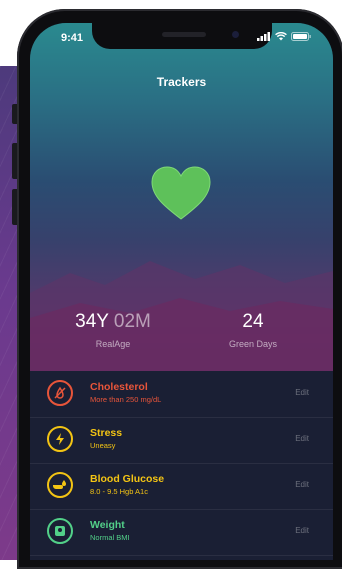 Image resolution: width=342 pixels, height=569 pixels. What do you see at coordinates (132, 321) in the screenshot?
I see `real-age-months: 02M` at bounding box center [132, 321].